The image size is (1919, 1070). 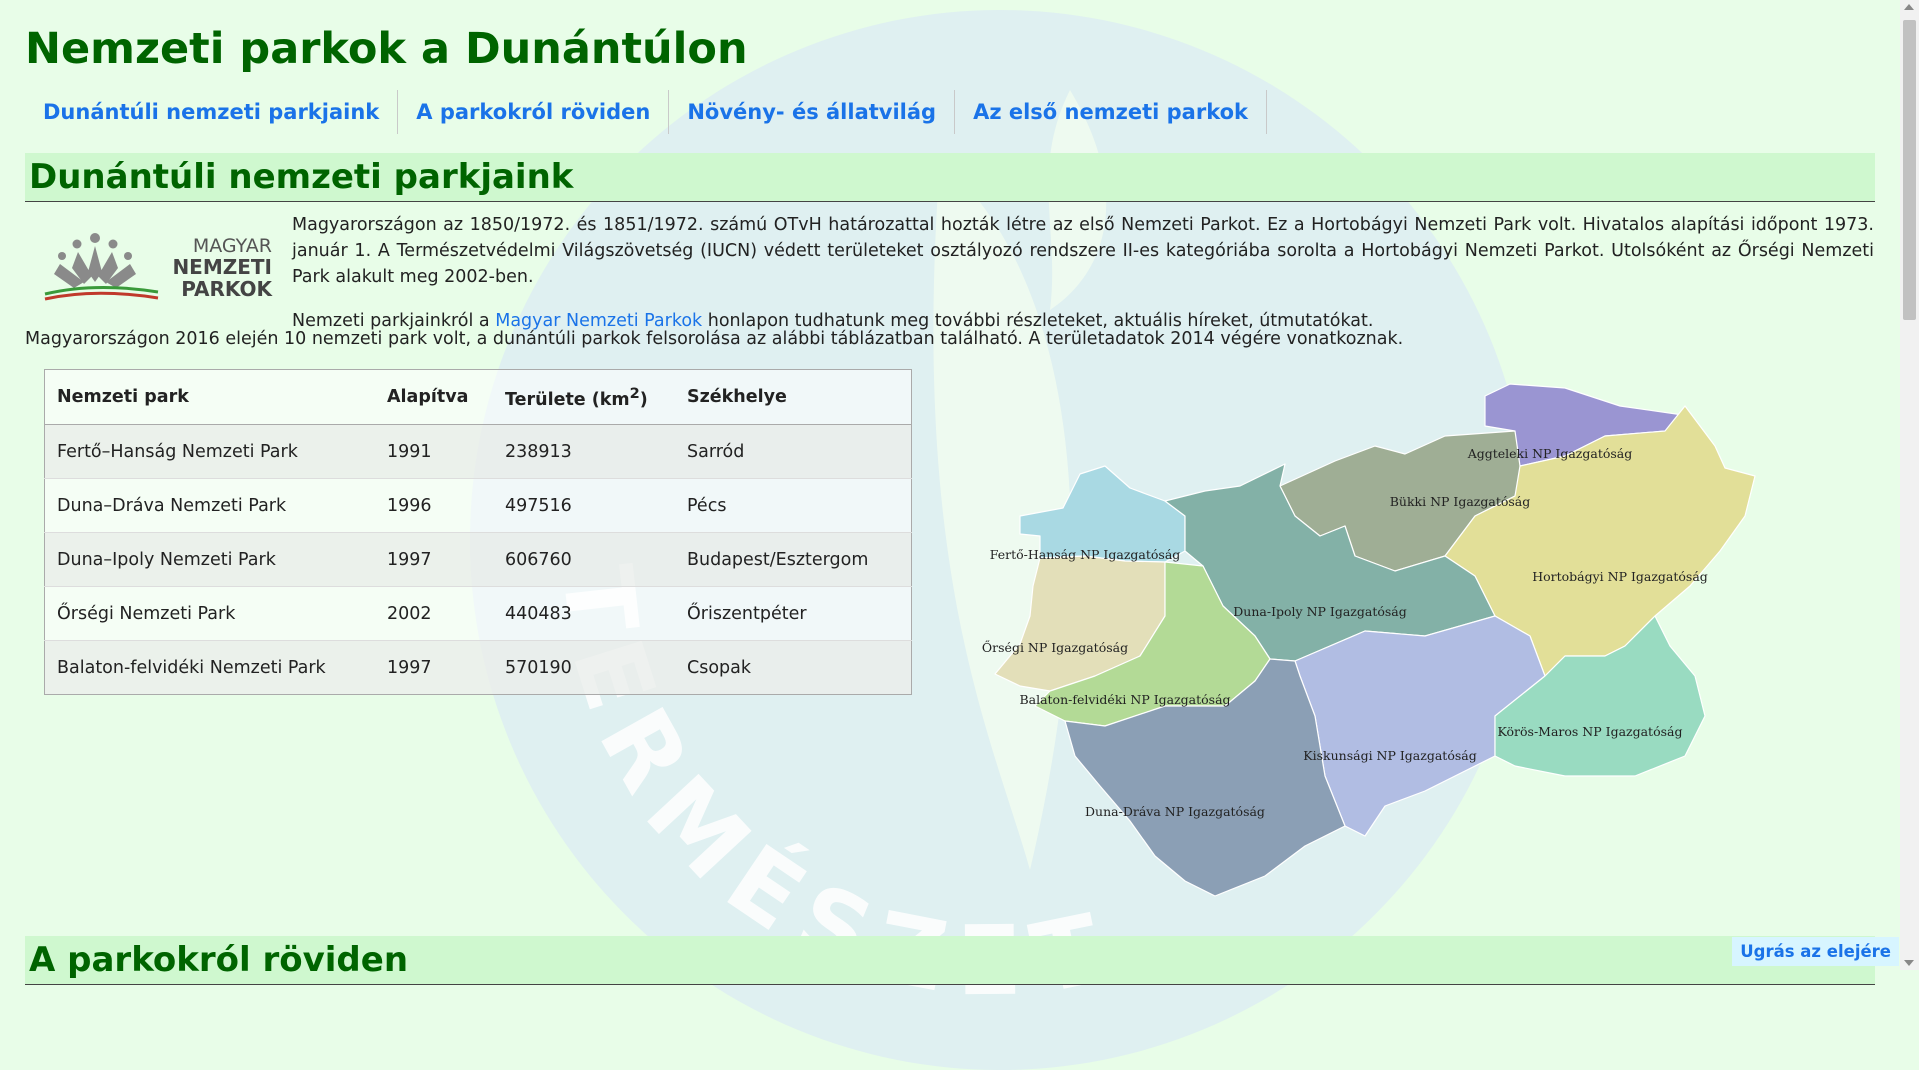 What do you see at coordinates (584, 451) in the screenshot?
I see `cell-area: 238913` at bounding box center [584, 451].